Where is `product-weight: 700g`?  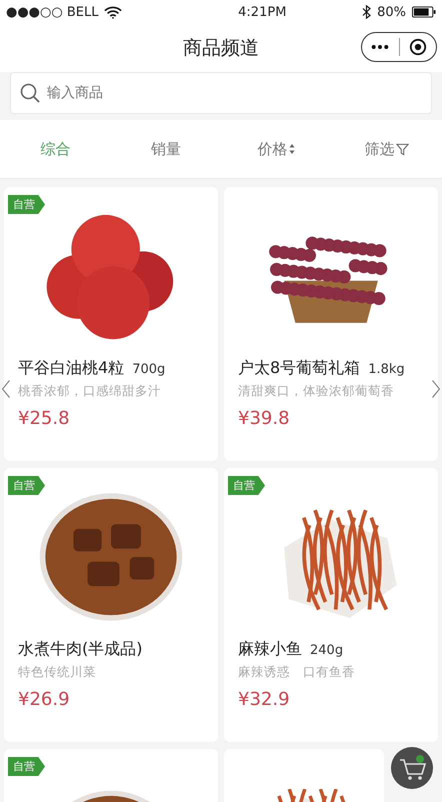 product-weight: 700g is located at coordinates (149, 369).